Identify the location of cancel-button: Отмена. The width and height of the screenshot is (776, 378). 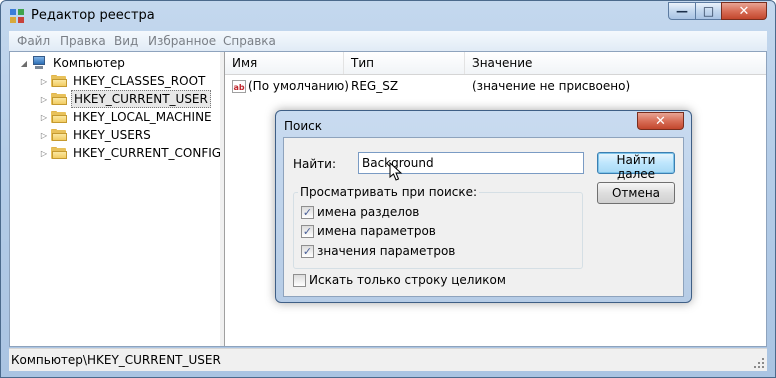
(636, 193).